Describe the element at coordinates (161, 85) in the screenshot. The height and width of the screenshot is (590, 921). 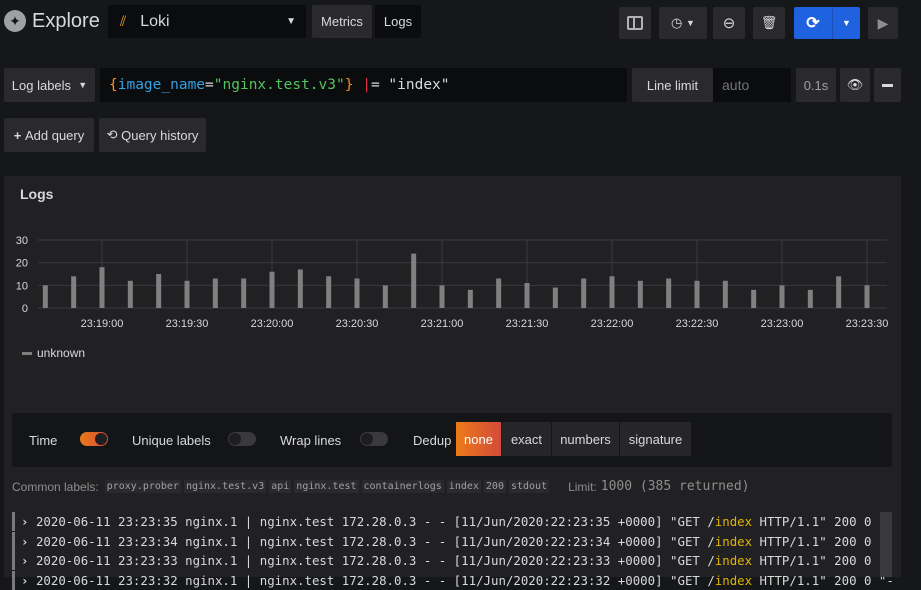
I see `query-token: image_name` at that location.